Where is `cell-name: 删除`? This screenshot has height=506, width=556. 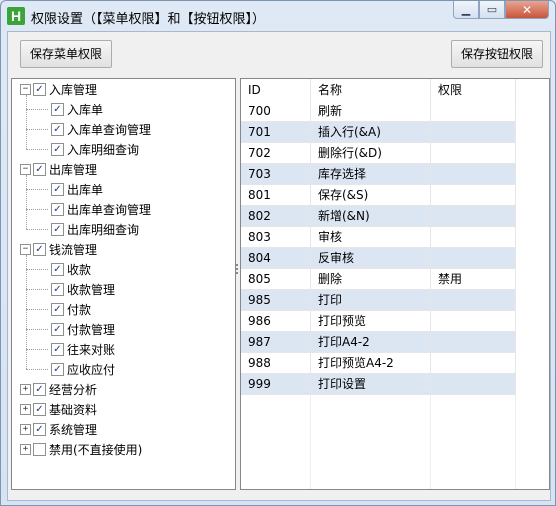 cell-name: 删除 is located at coordinates (371, 279).